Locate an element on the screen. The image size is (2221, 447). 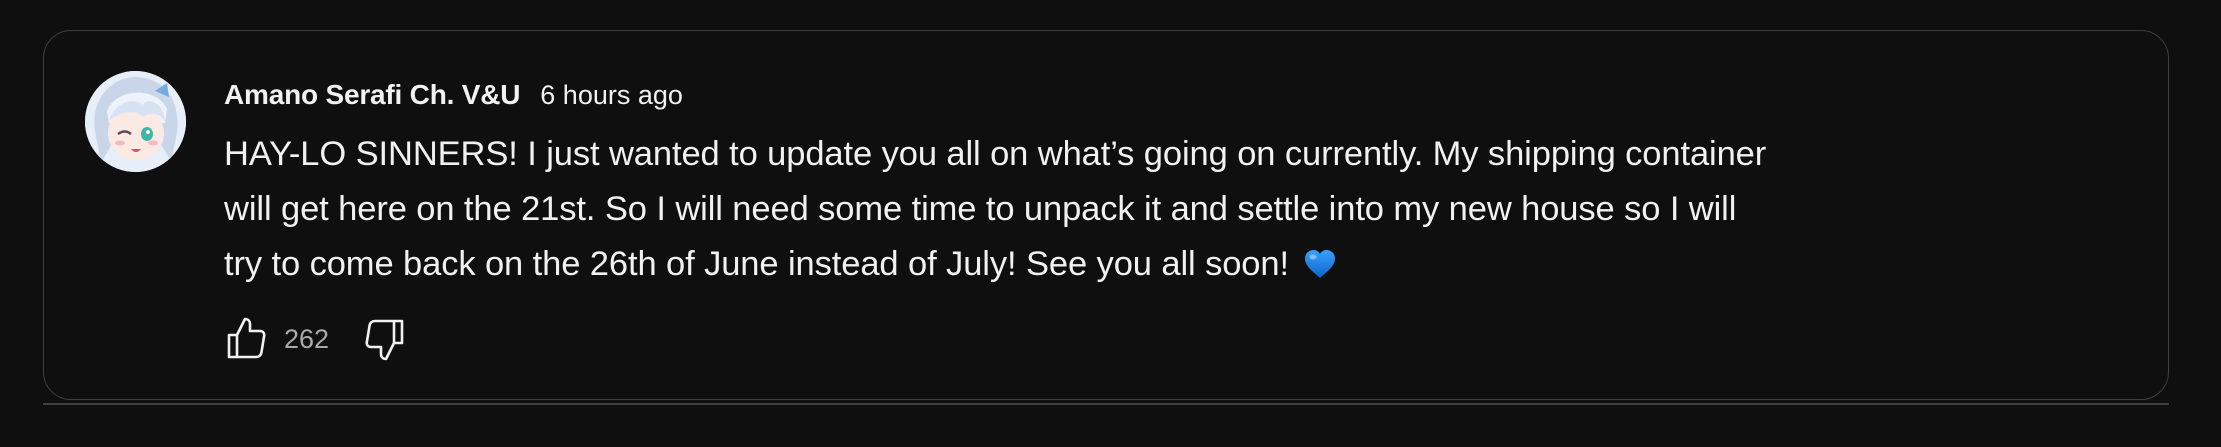
dislike-button is located at coordinates (384, 339).